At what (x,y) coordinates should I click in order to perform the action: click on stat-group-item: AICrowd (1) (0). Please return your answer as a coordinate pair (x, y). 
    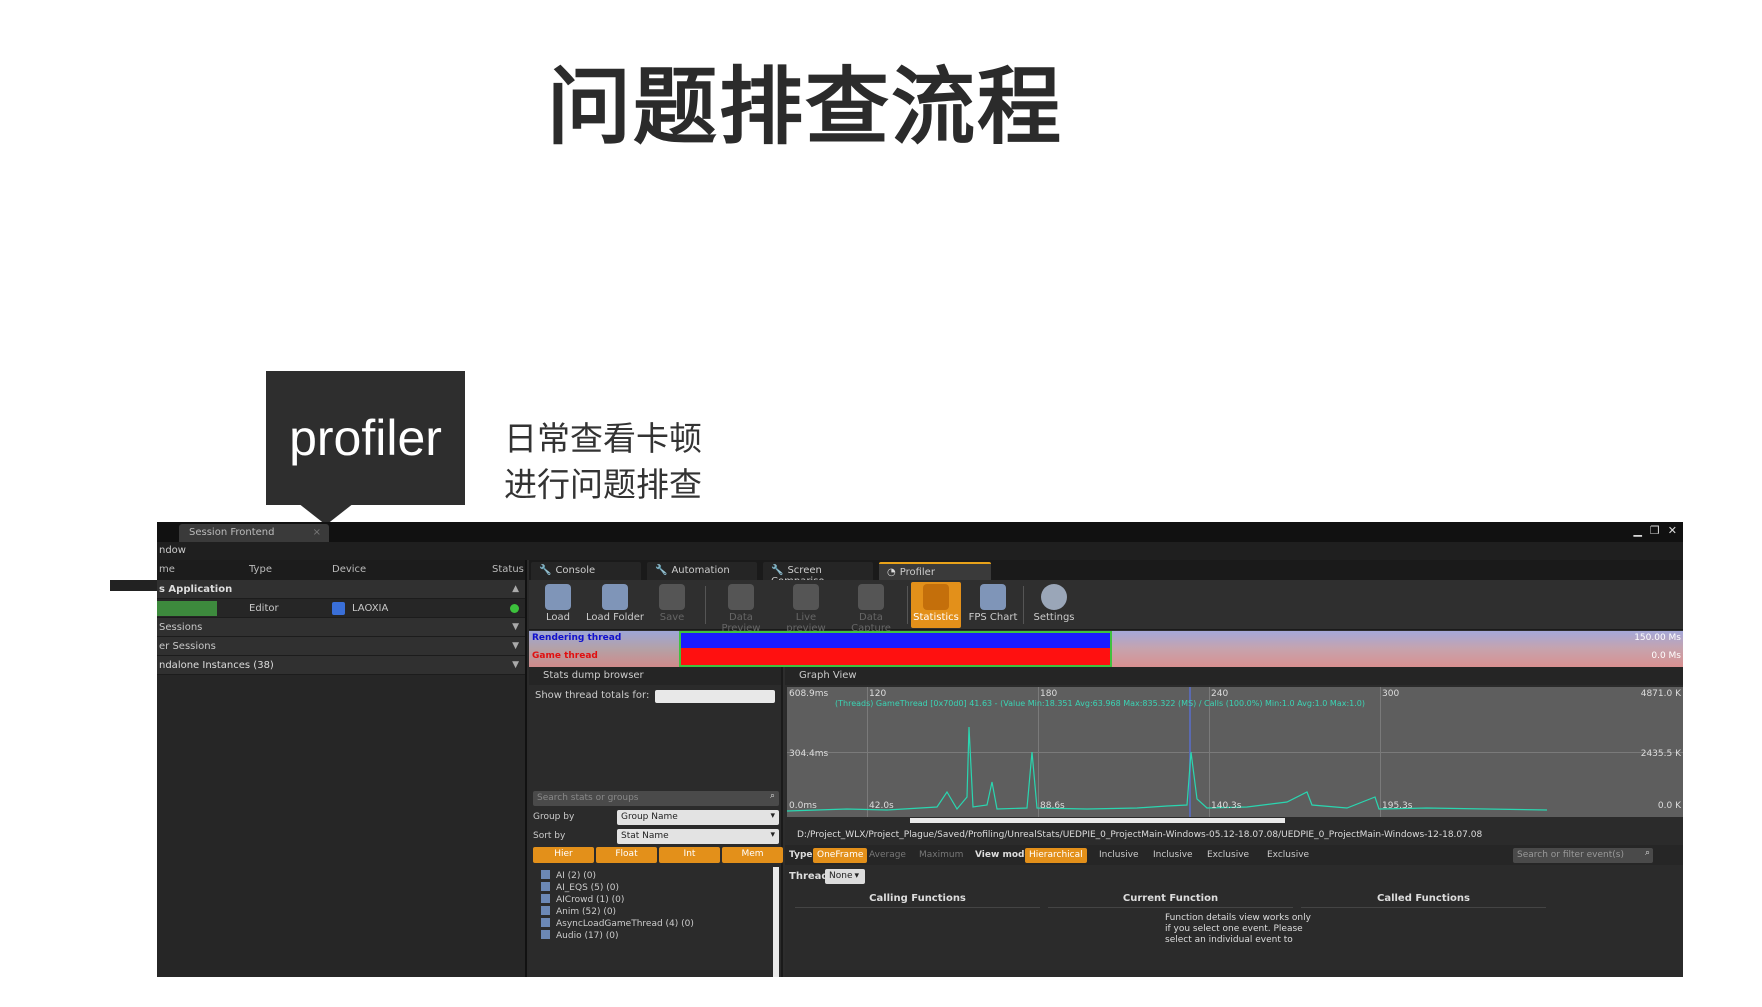
    Looking at the image, I should click on (578, 899).